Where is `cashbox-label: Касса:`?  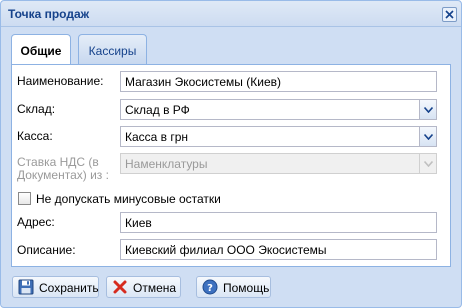
cashbox-label: Касса: is located at coordinates (35, 136).